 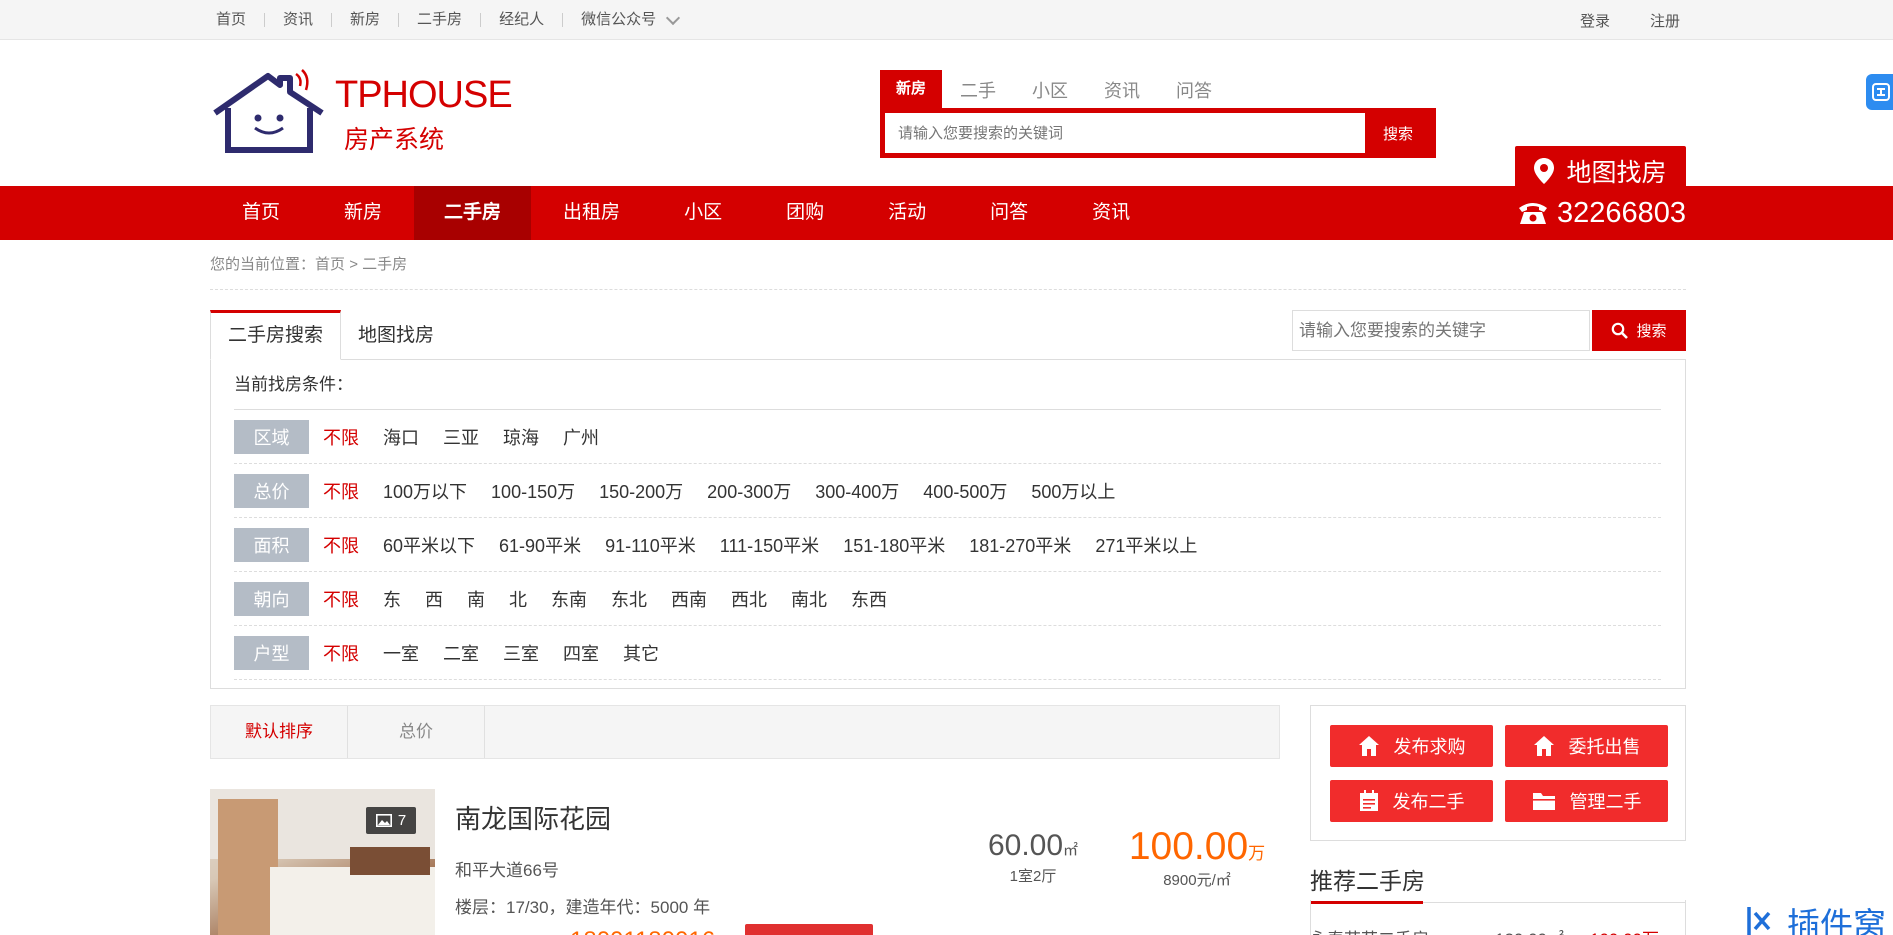 What do you see at coordinates (591, 213) in the screenshot?
I see `nav-item-rental: 出租房` at bounding box center [591, 213].